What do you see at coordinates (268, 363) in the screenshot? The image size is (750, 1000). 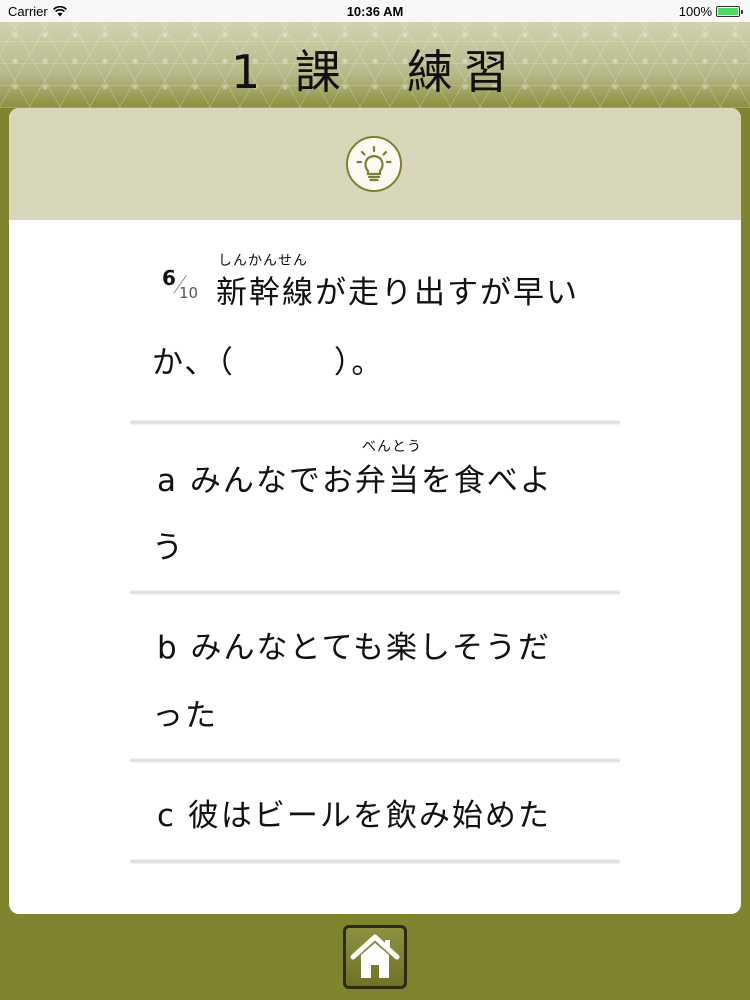 I see `question-line-2: か、（ ）。` at bounding box center [268, 363].